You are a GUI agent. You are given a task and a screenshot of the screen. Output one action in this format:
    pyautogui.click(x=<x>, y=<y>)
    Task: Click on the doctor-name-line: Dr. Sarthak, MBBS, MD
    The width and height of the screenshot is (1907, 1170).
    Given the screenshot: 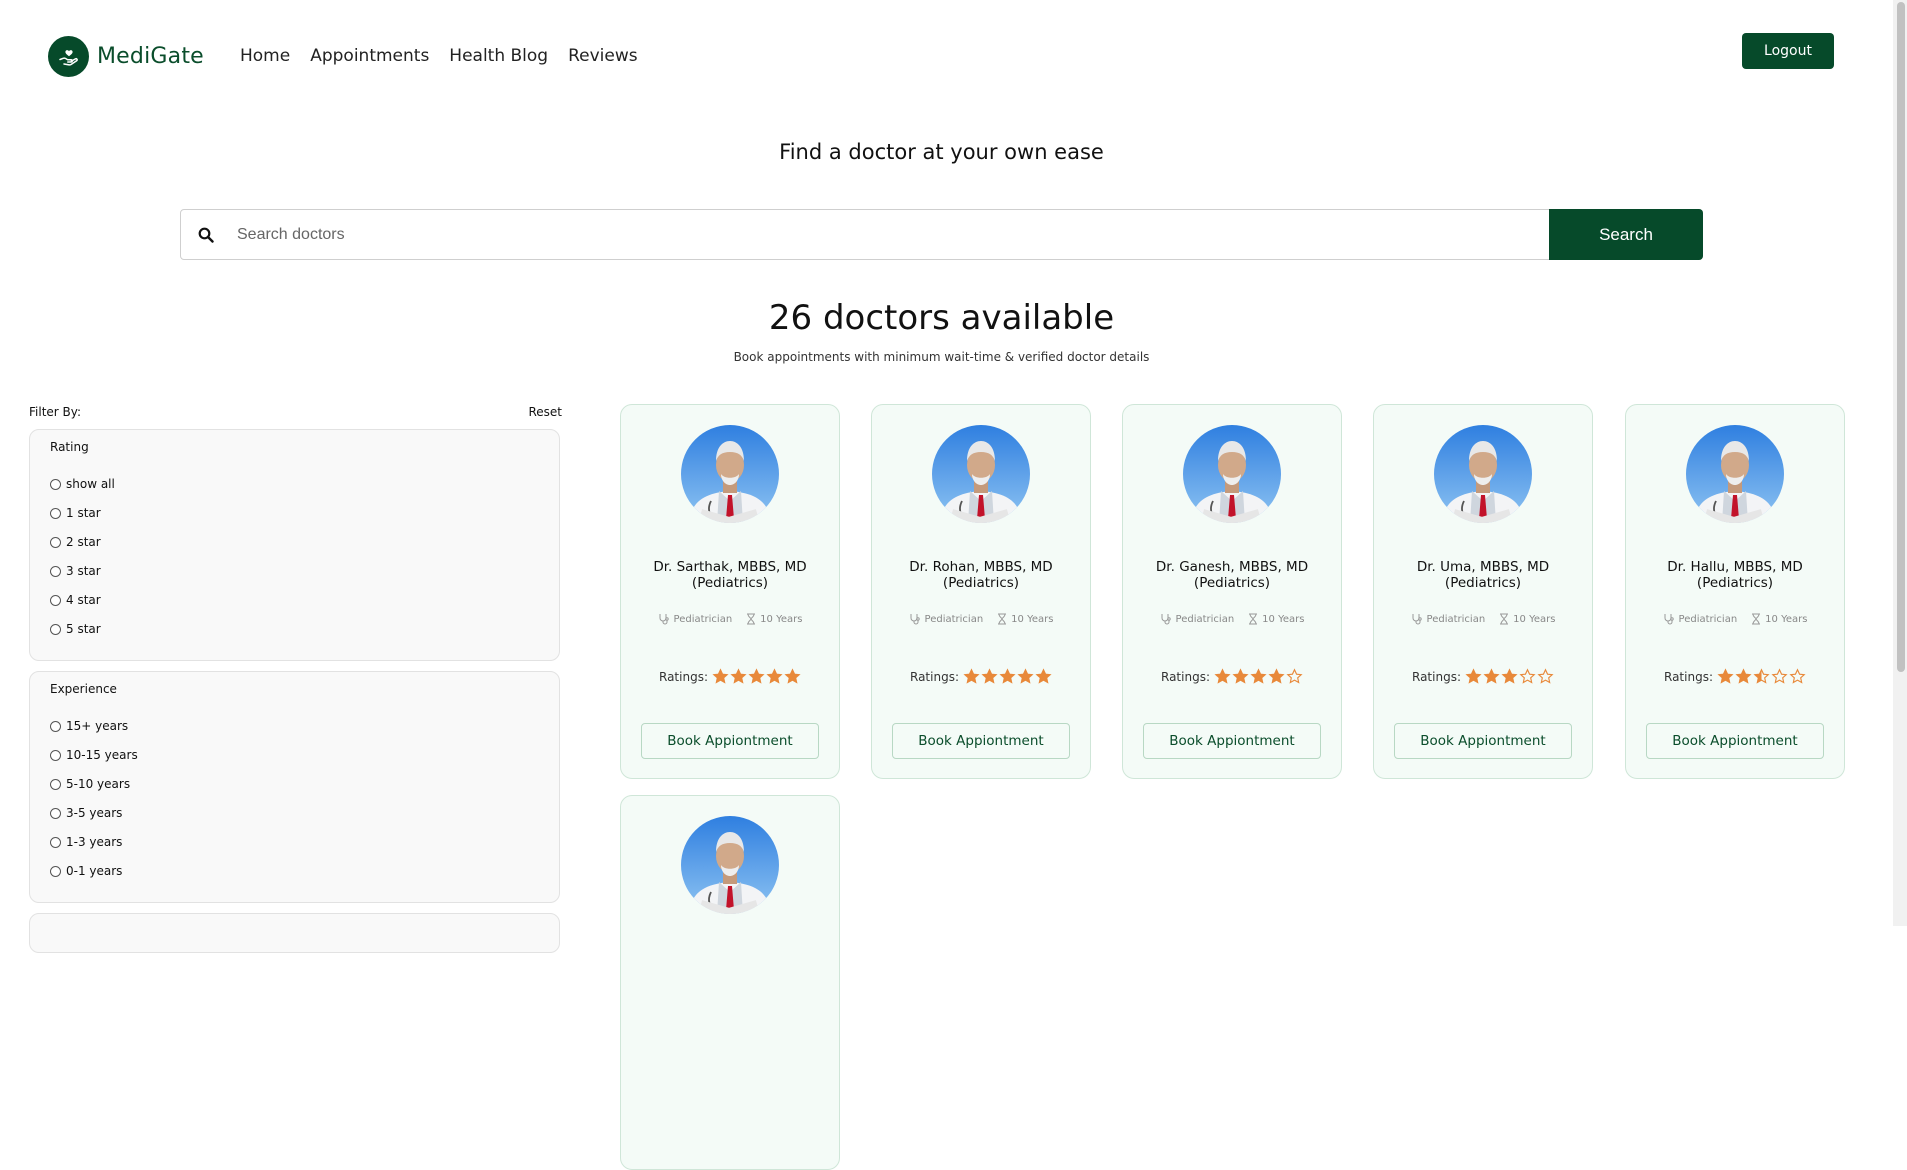 What is the action you would take?
    pyautogui.click(x=730, y=567)
    